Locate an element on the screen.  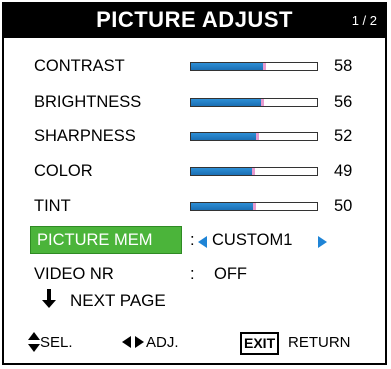
setting-label: COLOR is located at coordinates (63, 171).